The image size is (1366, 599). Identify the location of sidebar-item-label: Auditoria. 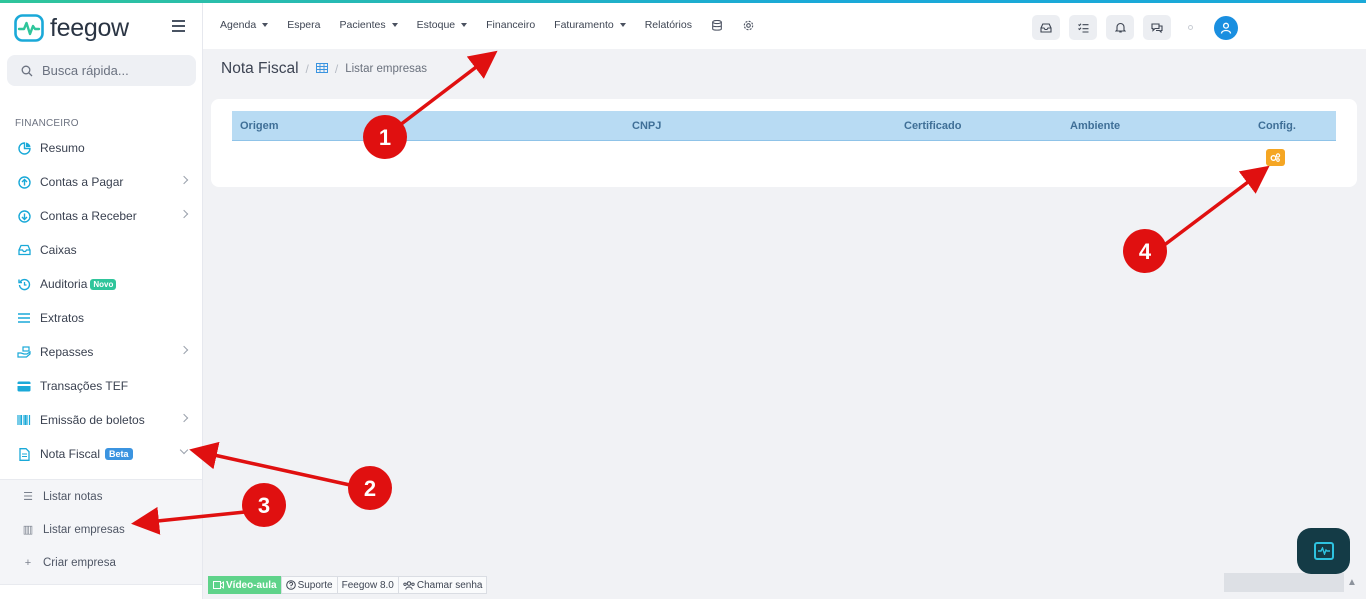
(64, 284).